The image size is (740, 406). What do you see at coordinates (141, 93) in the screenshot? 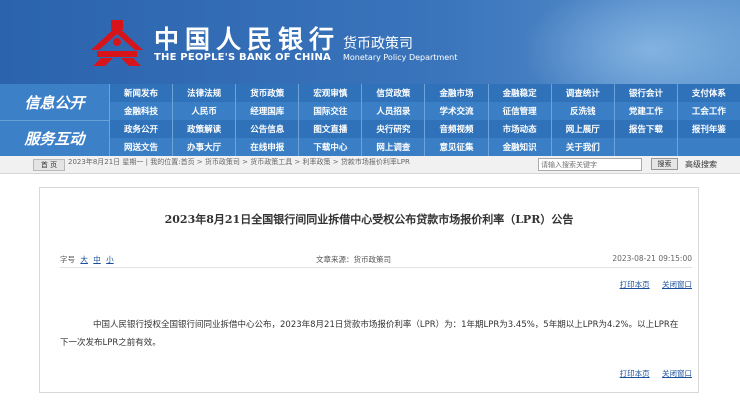
I see `nav-item: 新闻发布` at bounding box center [141, 93].